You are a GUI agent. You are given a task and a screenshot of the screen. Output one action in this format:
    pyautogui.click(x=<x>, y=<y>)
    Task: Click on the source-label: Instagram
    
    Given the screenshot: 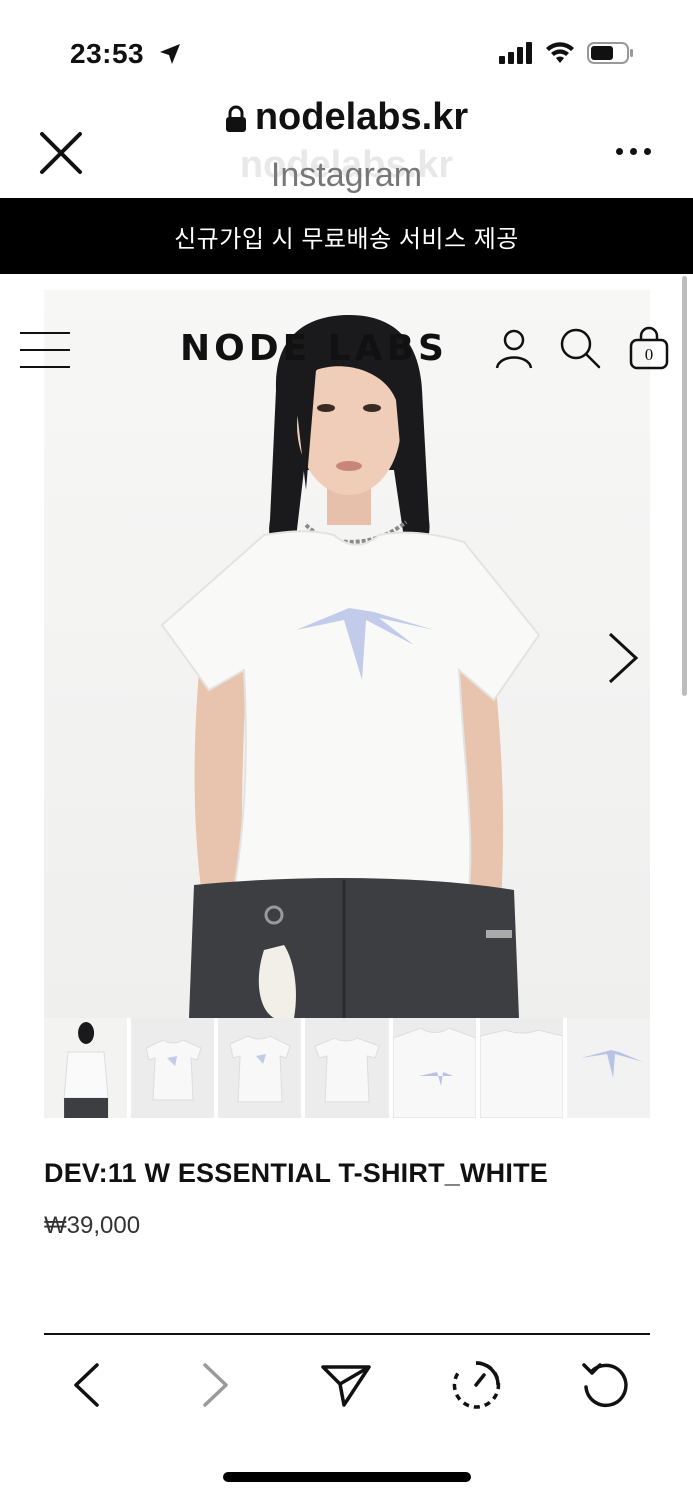 What is the action you would take?
    pyautogui.click(x=346, y=175)
    